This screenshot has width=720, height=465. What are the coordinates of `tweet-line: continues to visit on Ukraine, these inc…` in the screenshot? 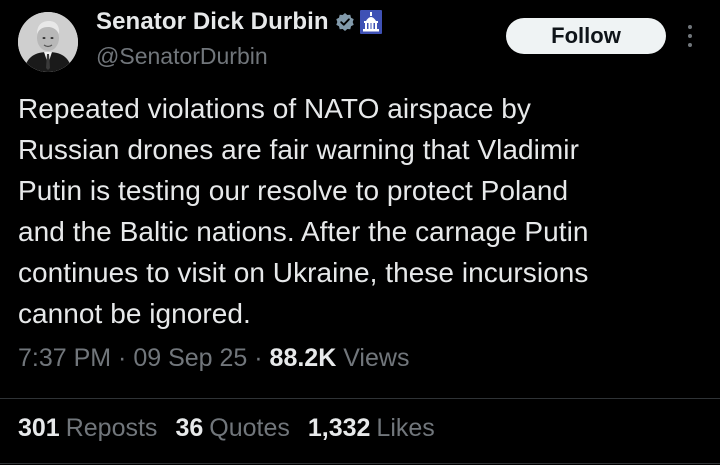 It's located at (303, 272).